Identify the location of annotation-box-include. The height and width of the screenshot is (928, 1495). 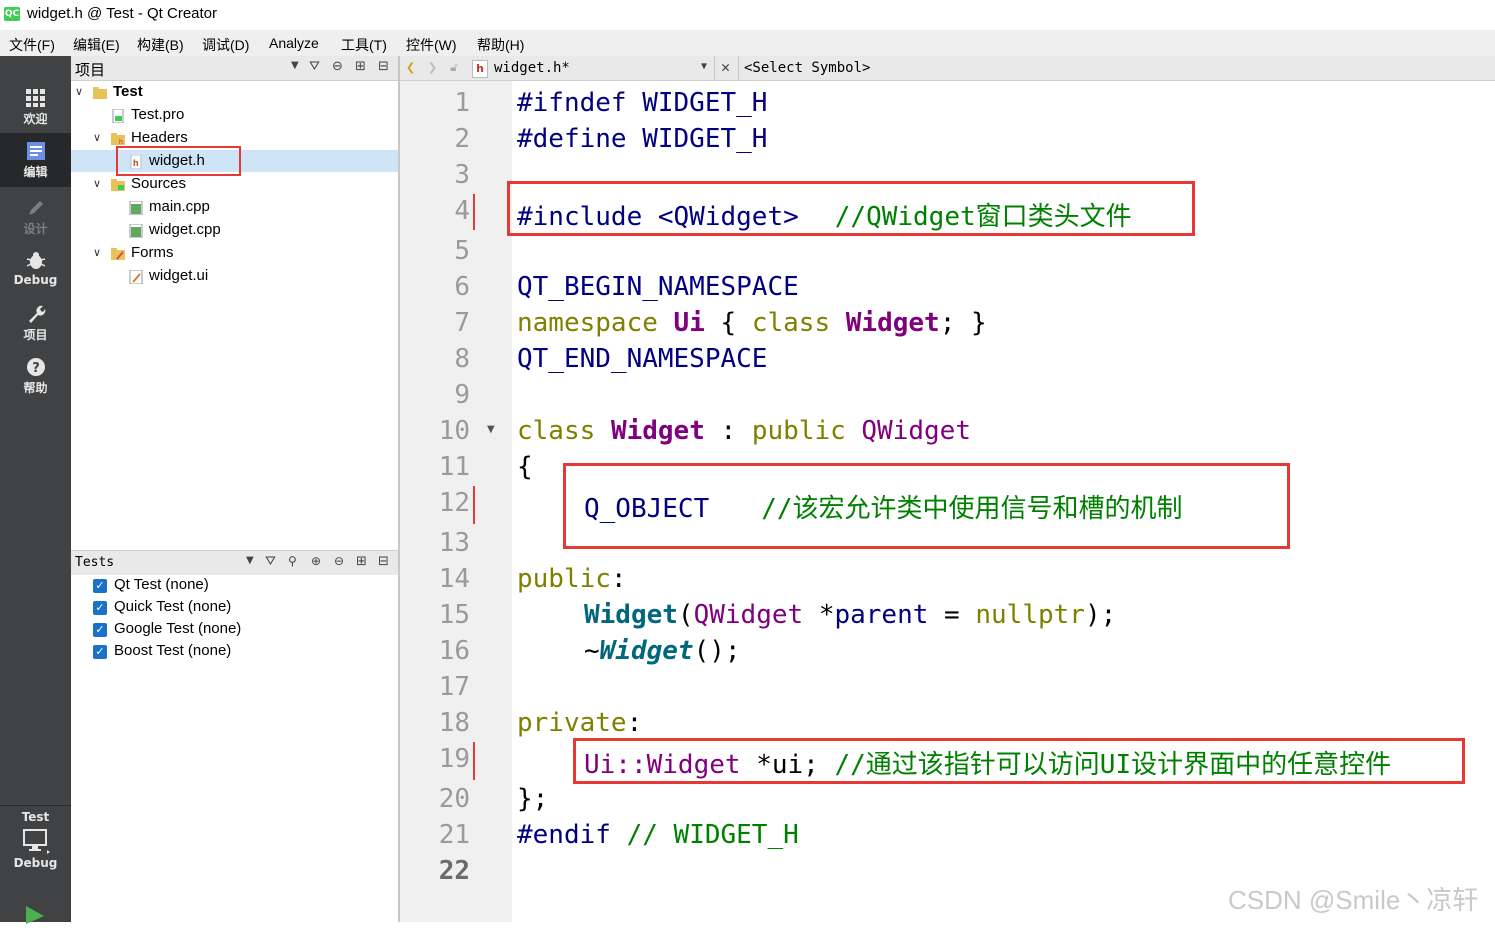
(851, 208).